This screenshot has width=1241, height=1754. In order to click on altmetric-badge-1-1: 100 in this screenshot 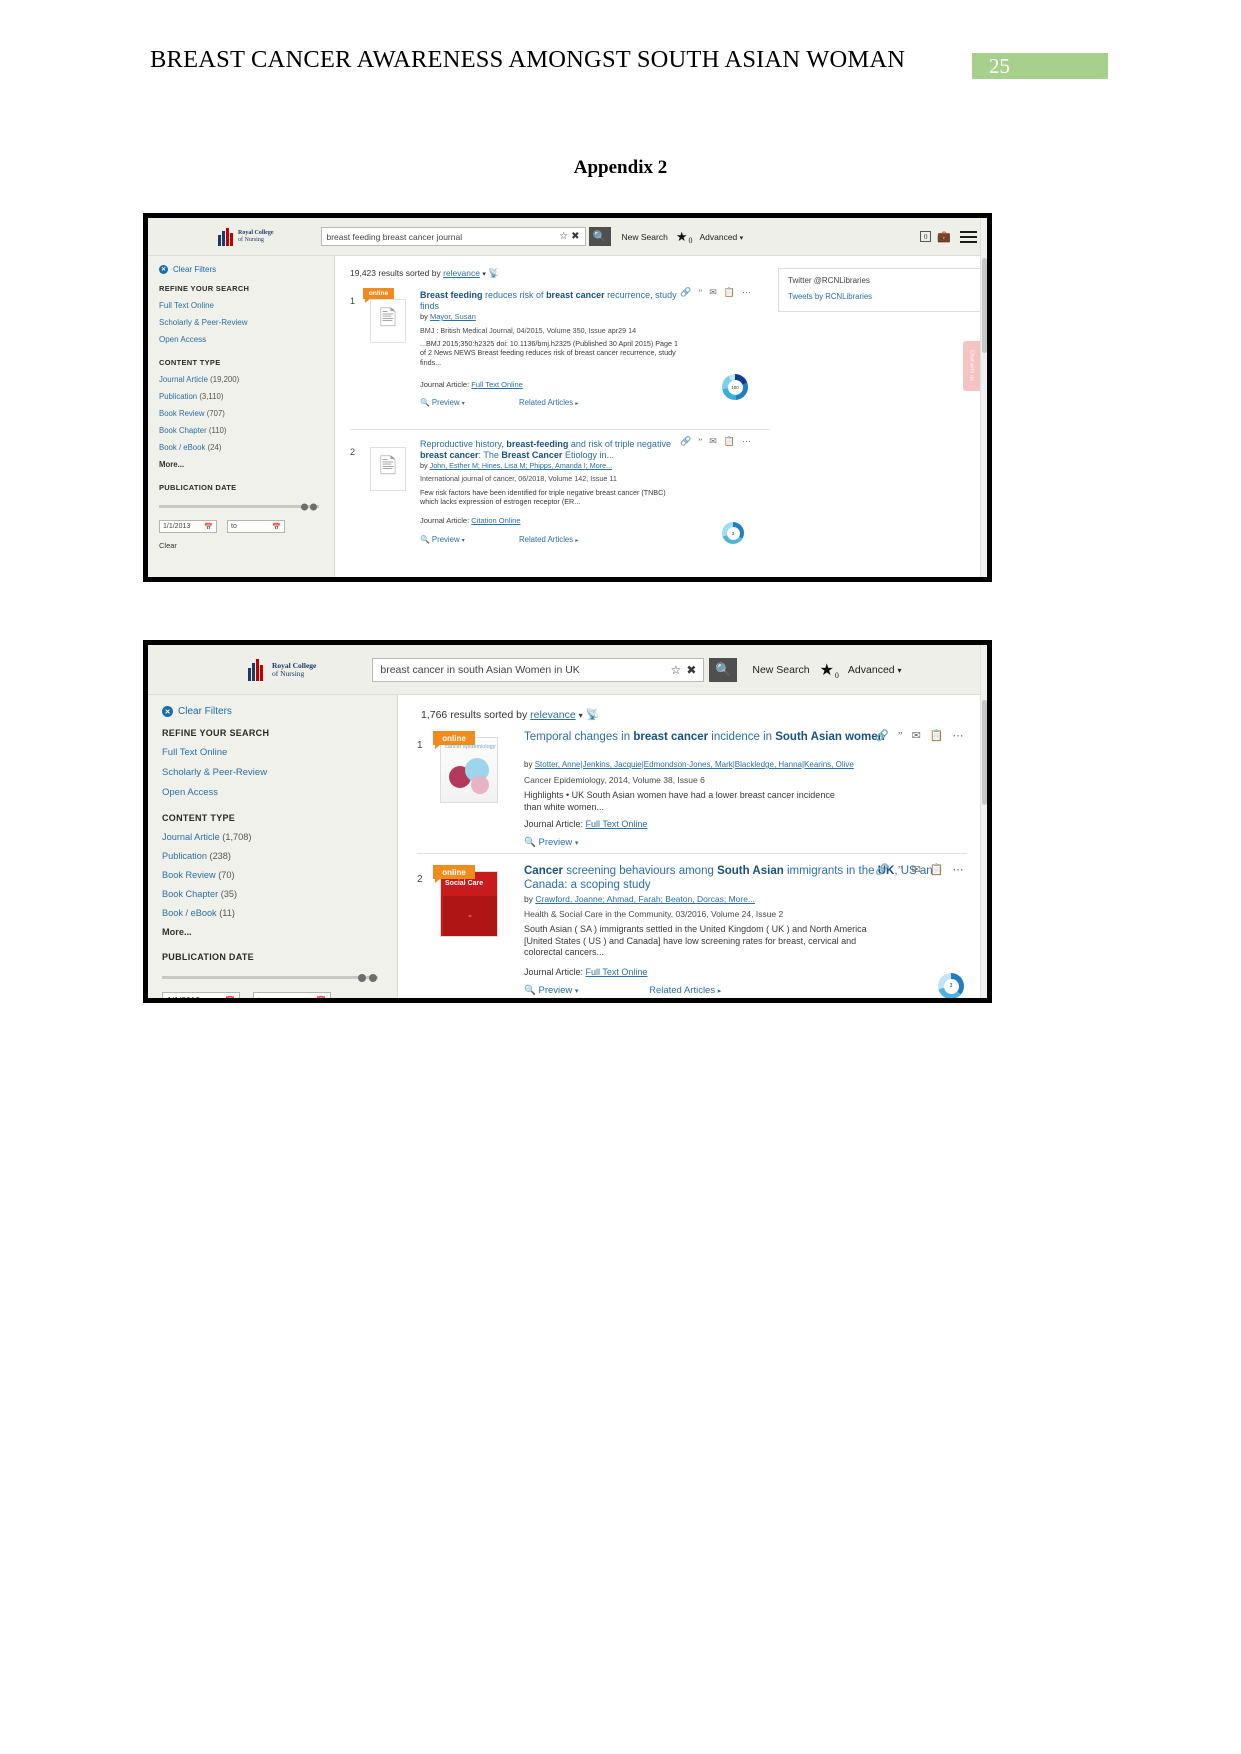, I will do `click(735, 387)`.